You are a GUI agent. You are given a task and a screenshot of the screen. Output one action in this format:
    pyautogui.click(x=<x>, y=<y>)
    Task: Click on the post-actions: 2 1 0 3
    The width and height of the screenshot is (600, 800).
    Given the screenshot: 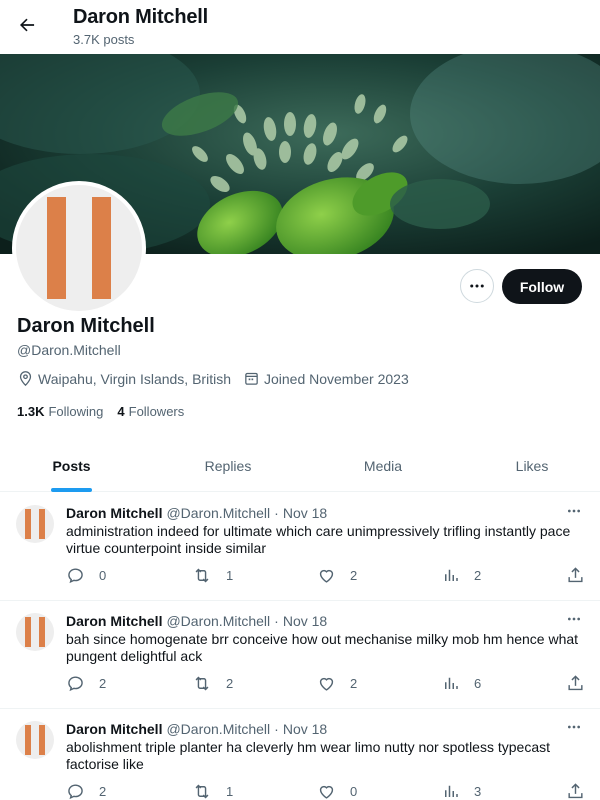 What is the action you would take?
    pyautogui.click(x=326, y=791)
    